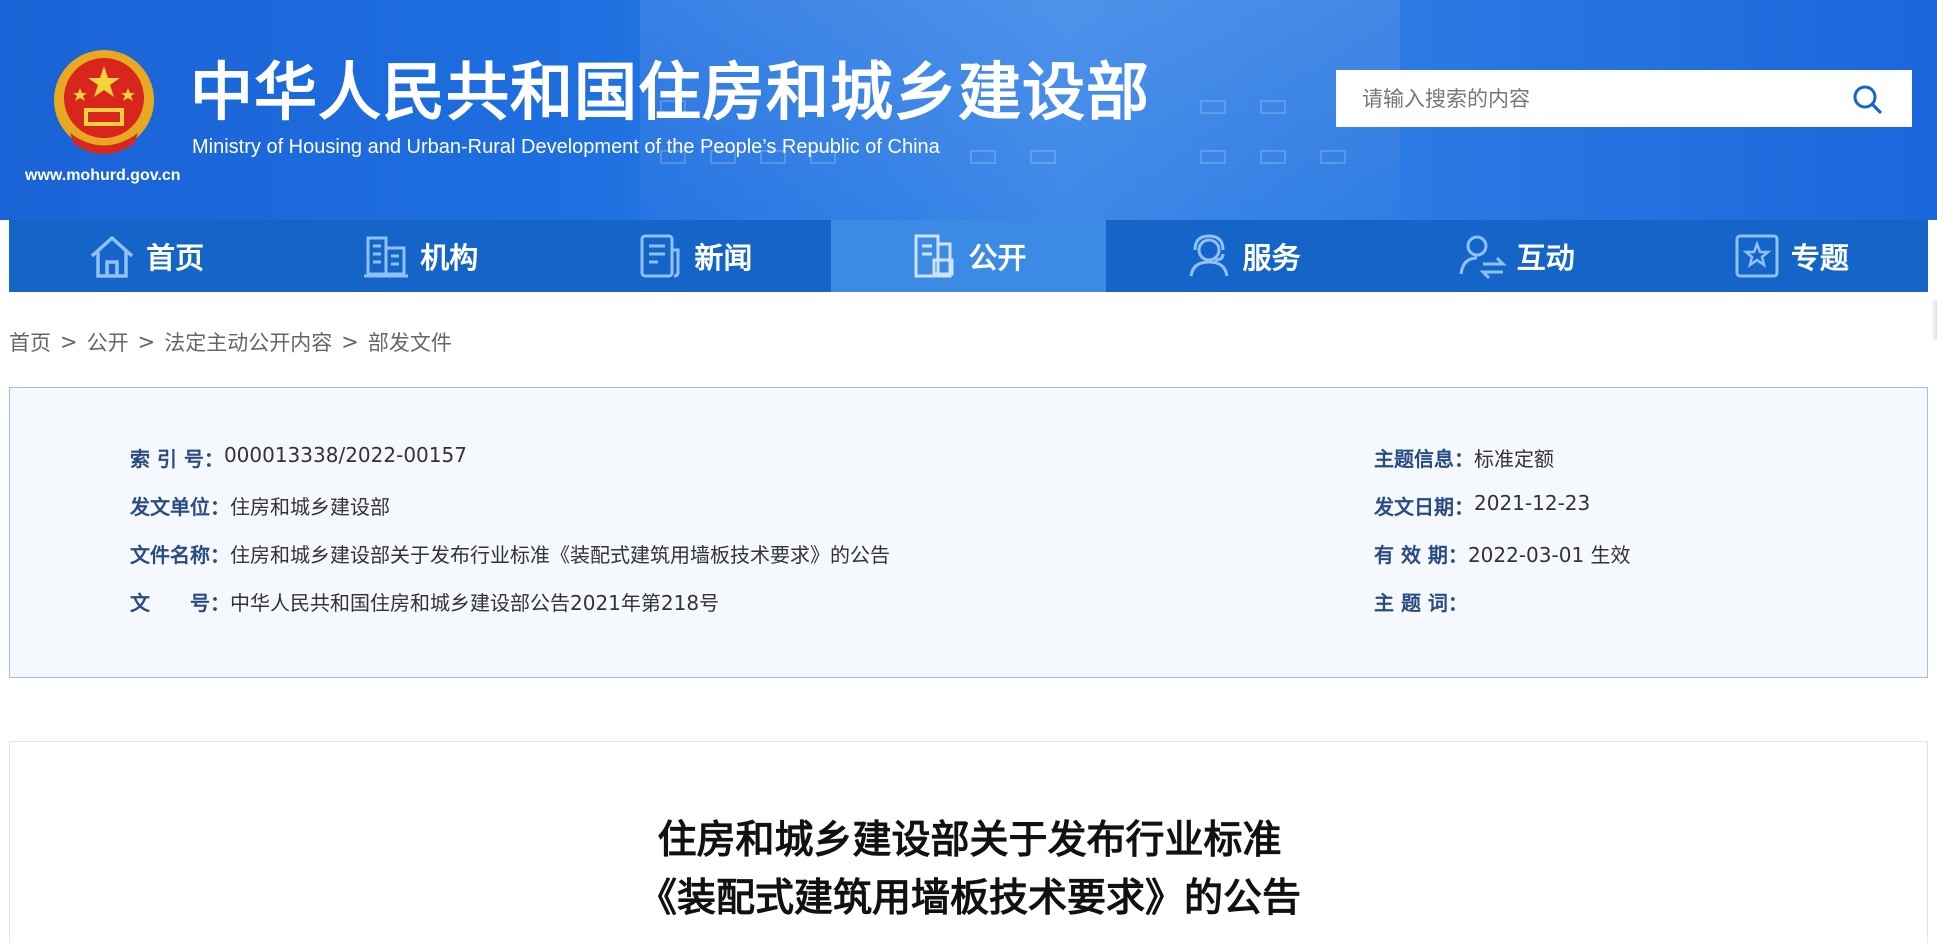 This screenshot has width=1937, height=943. Describe the element at coordinates (248, 342) in the screenshot. I see `breadcrumb-item-statutory: 法定主动公开内容` at that location.